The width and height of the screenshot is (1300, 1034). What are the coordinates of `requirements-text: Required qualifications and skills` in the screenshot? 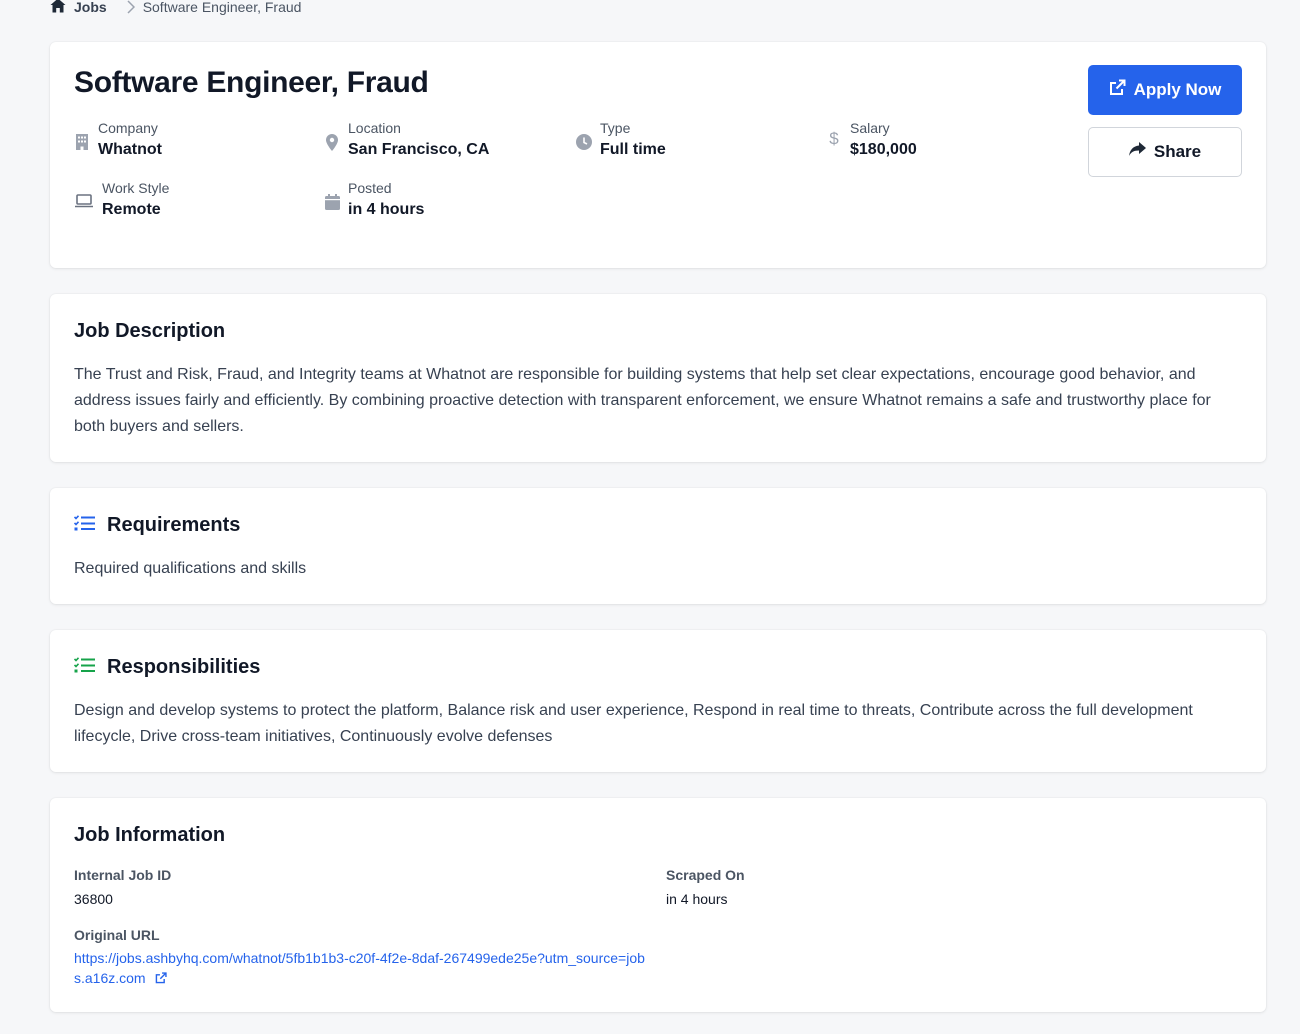 It's located at (190, 568).